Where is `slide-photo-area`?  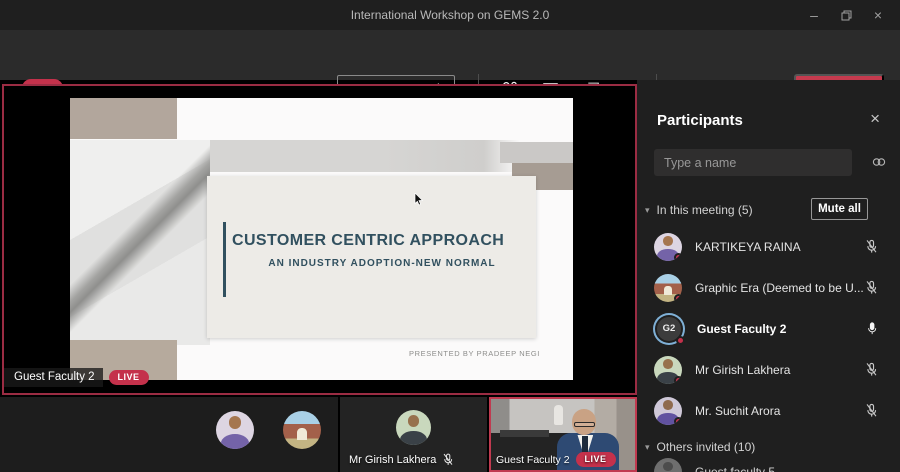 slide-photo-area is located at coordinates (140, 242).